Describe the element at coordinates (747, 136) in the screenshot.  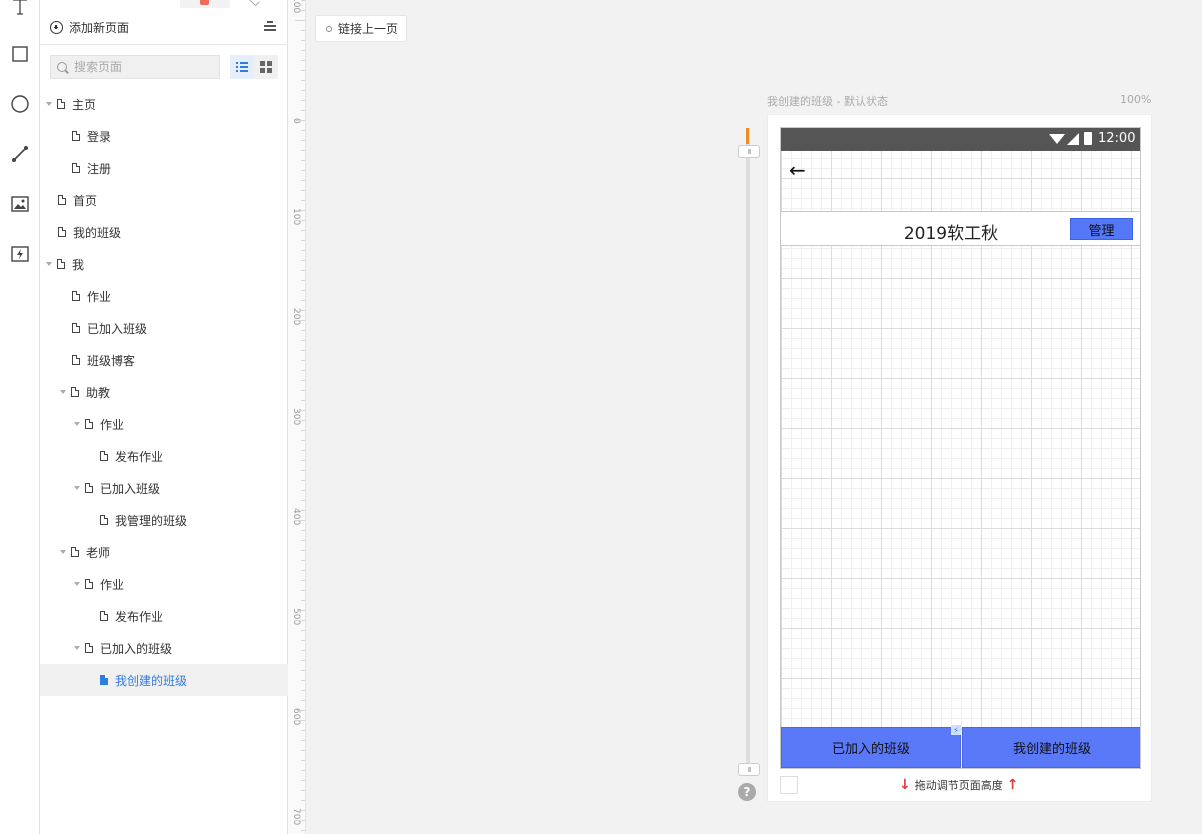
I see `height-top-marker` at that location.